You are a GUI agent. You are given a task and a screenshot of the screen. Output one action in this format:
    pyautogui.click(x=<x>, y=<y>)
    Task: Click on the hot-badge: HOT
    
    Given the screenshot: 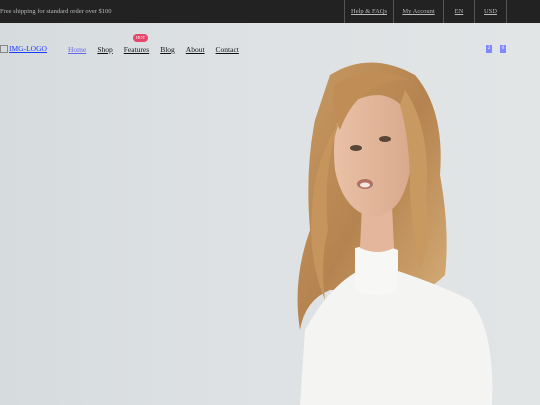 What is the action you would take?
    pyautogui.click(x=141, y=38)
    